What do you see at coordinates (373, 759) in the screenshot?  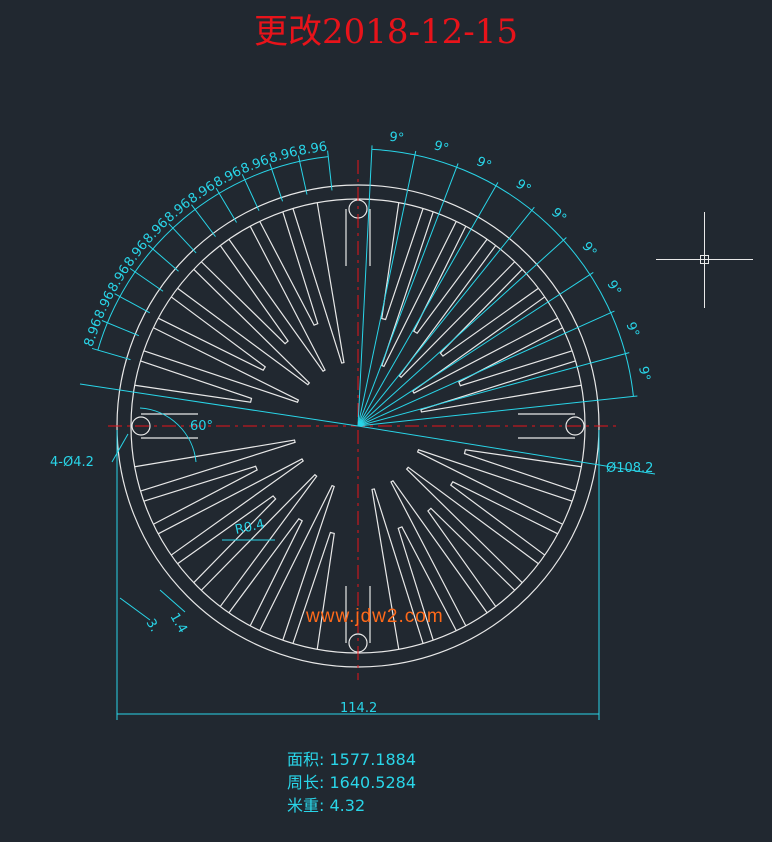 I see `area-value: 1577.1884` at bounding box center [373, 759].